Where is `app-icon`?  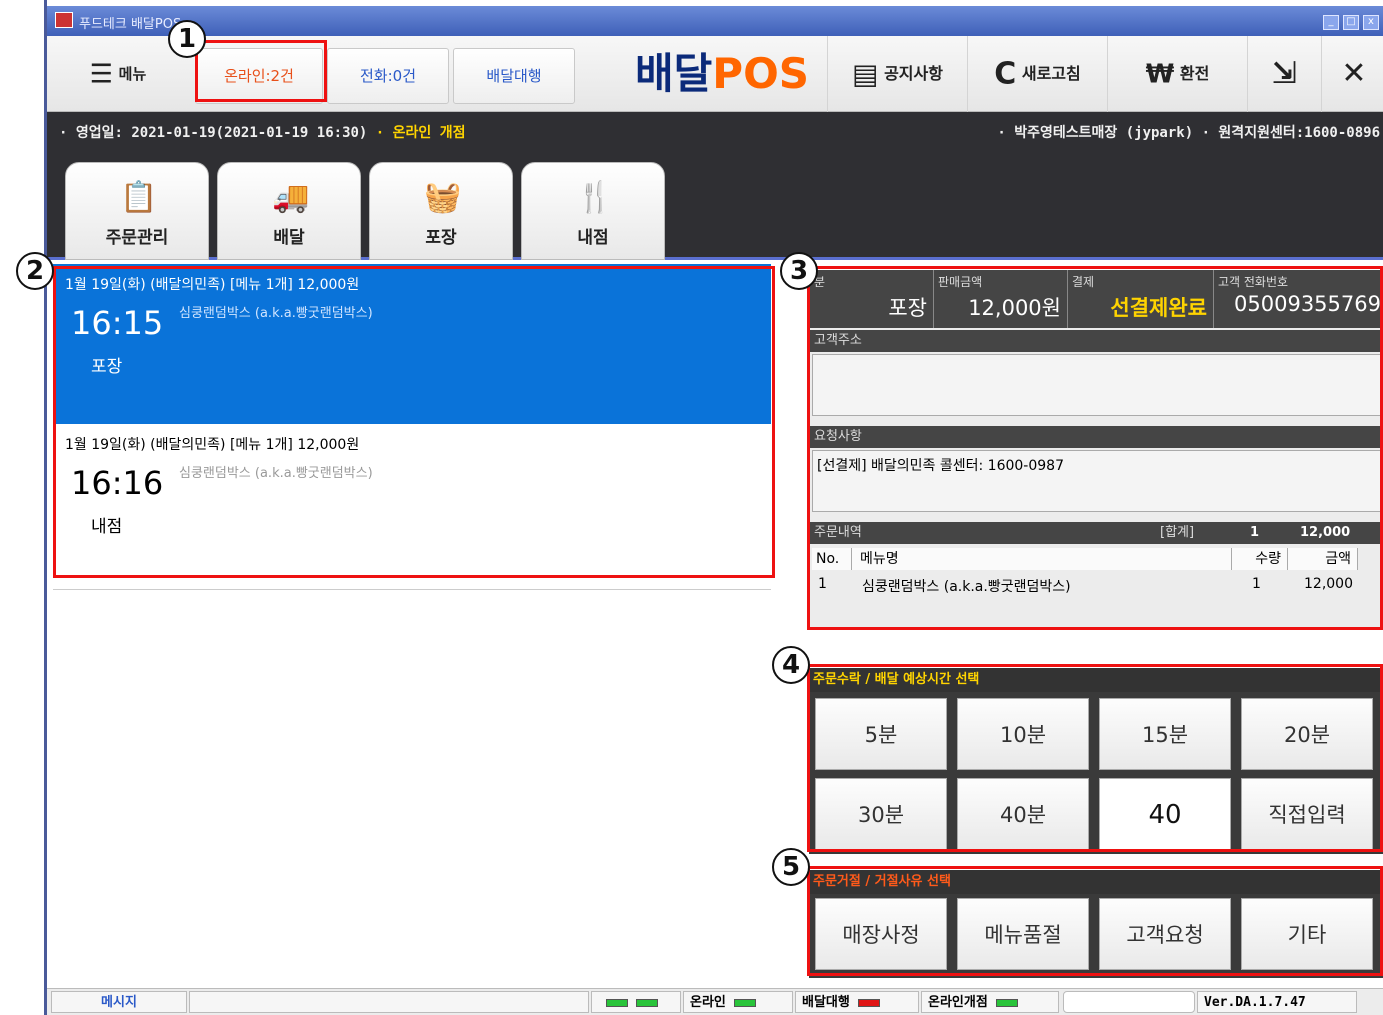 app-icon is located at coordinates (64, 20).